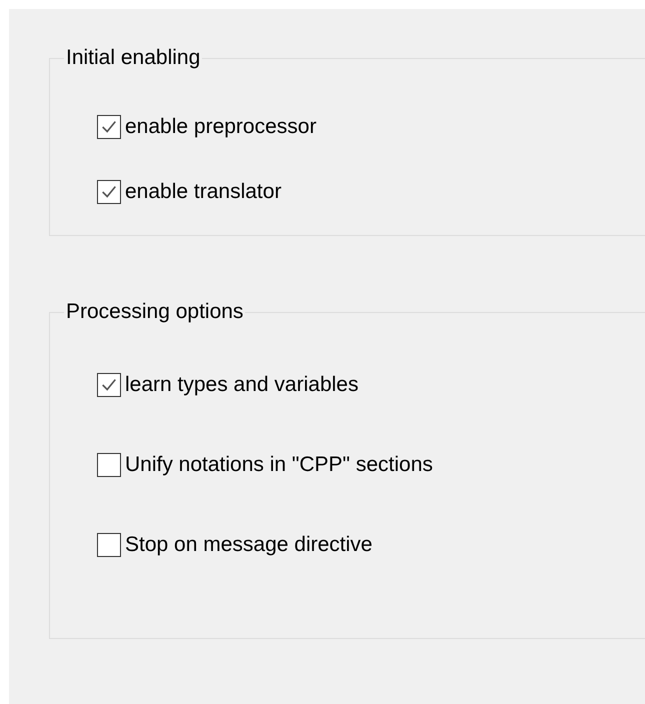  I want to click on checkbox-label: learn types and variables, so click(241, 385).